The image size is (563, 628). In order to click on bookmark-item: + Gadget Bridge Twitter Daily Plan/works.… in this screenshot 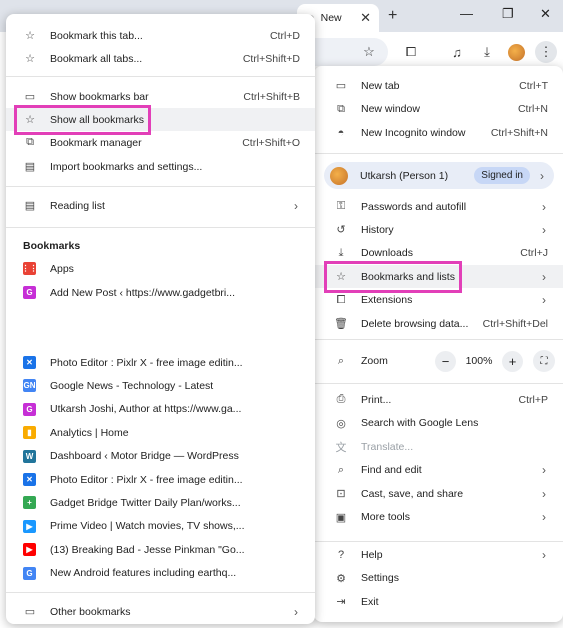, I will do `click(160, 502)`.